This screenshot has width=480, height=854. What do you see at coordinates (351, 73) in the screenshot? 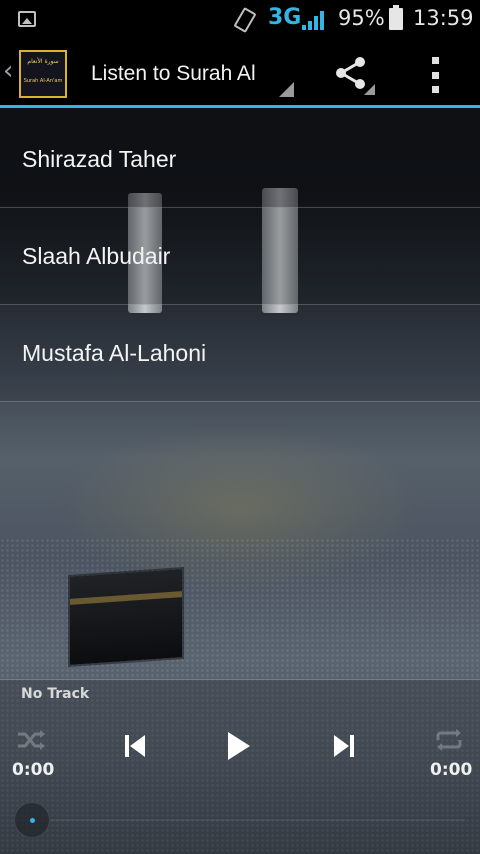
I see `share-icon` at bounding box center [351, 73].